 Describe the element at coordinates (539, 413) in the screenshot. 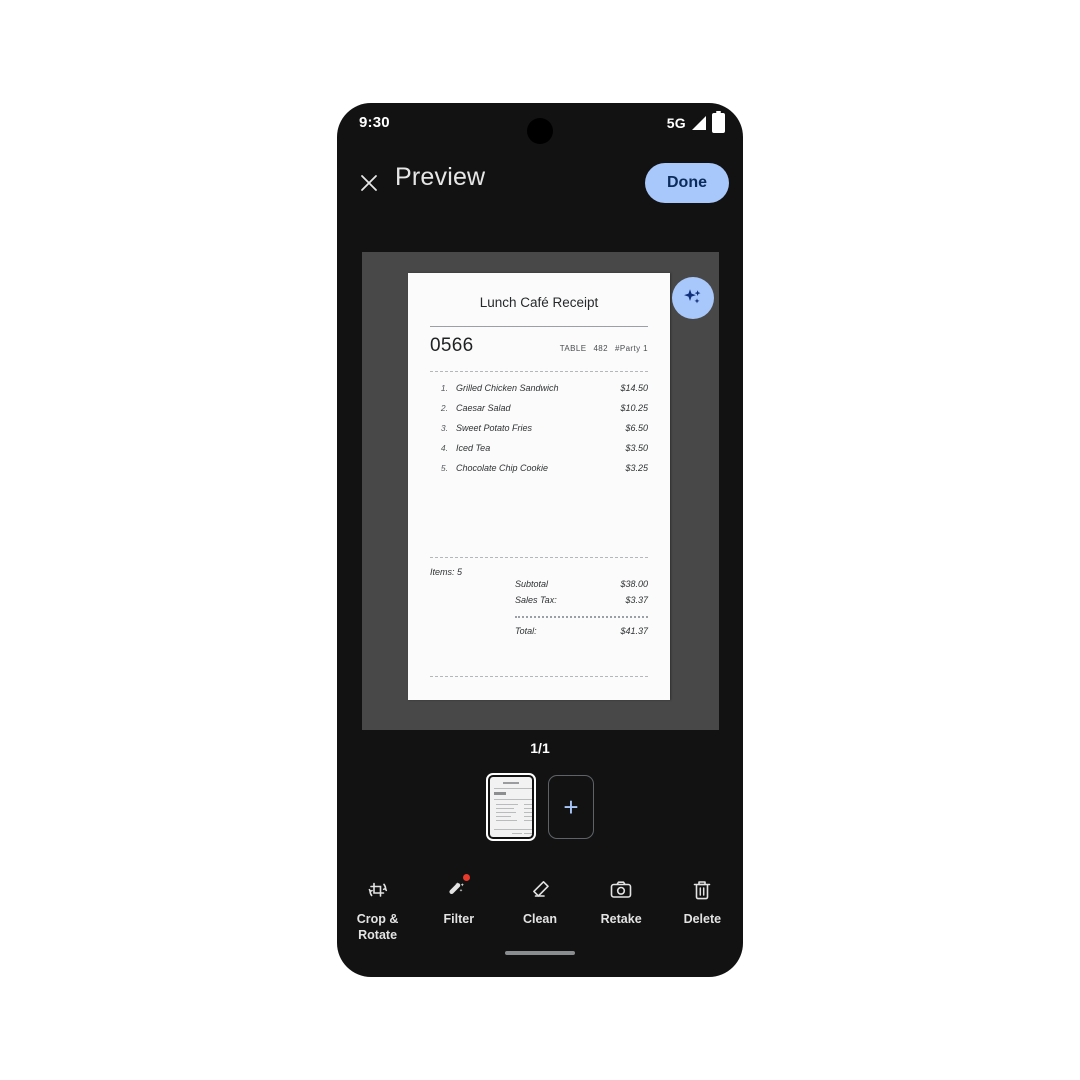

I see `receipt-item-row: 2. Caesar Salad $10.25` at that location.